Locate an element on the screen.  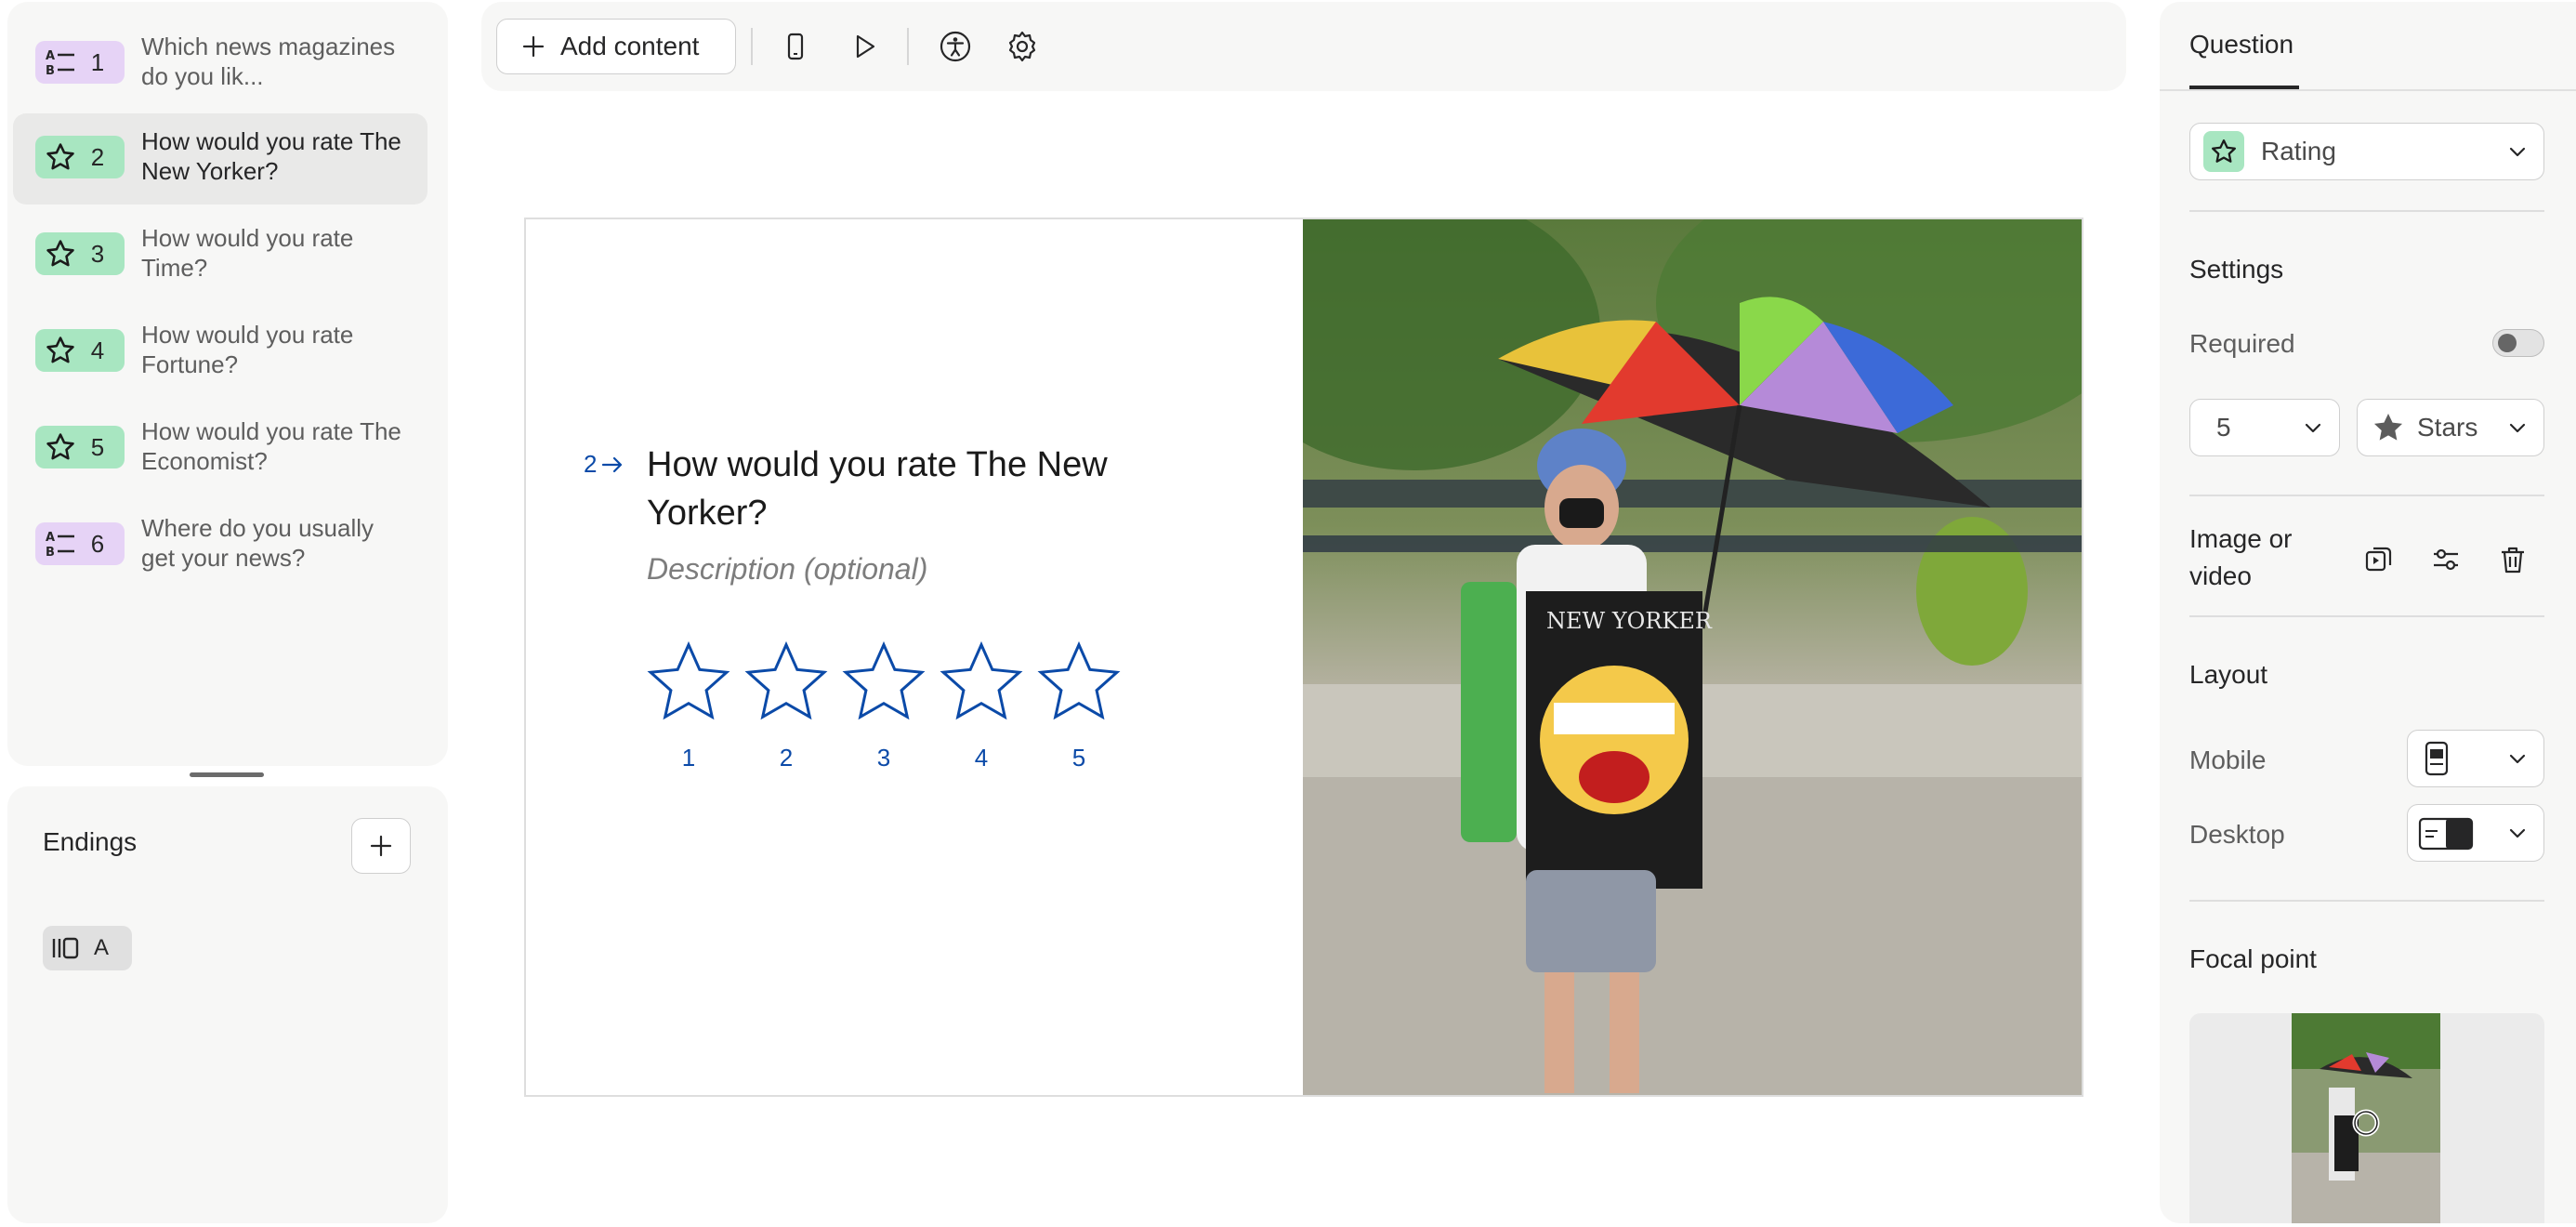
panel-resize-handle is located at coordinates (227, 774).